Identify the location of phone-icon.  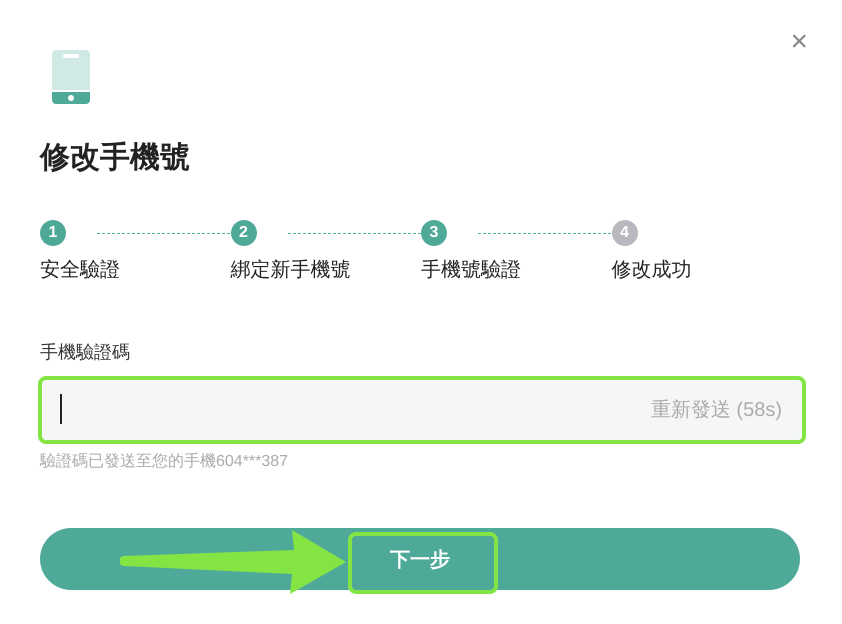
(71, 77).